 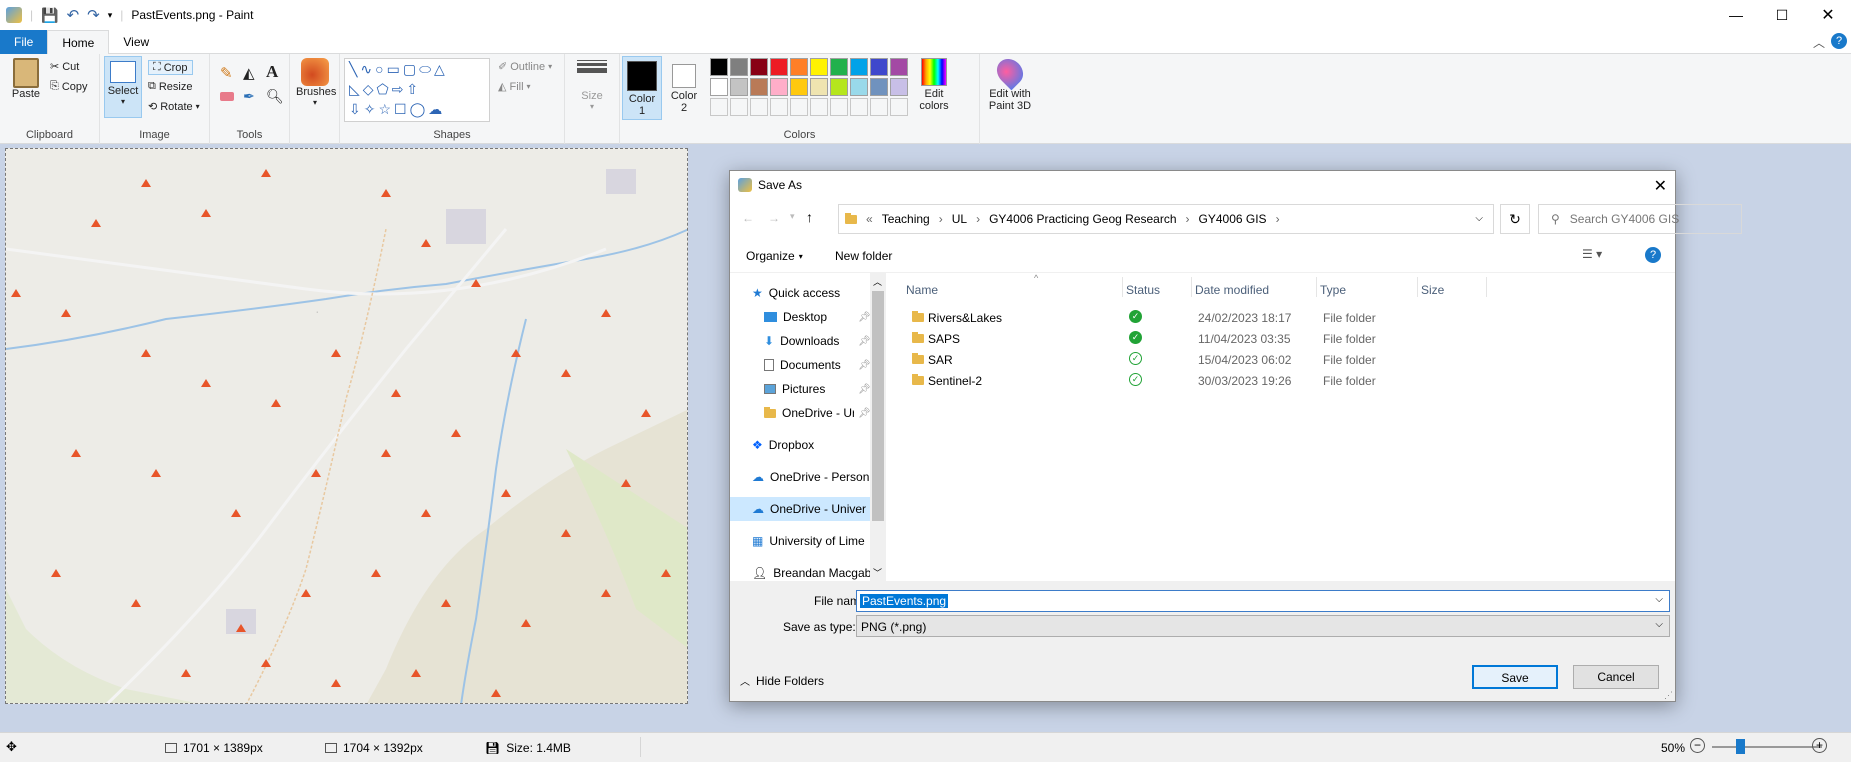 What do you see at coordinates (1782, 15) in the screenshot?
I see `maximize-button: ☐` at bounding box center [1782, 15].